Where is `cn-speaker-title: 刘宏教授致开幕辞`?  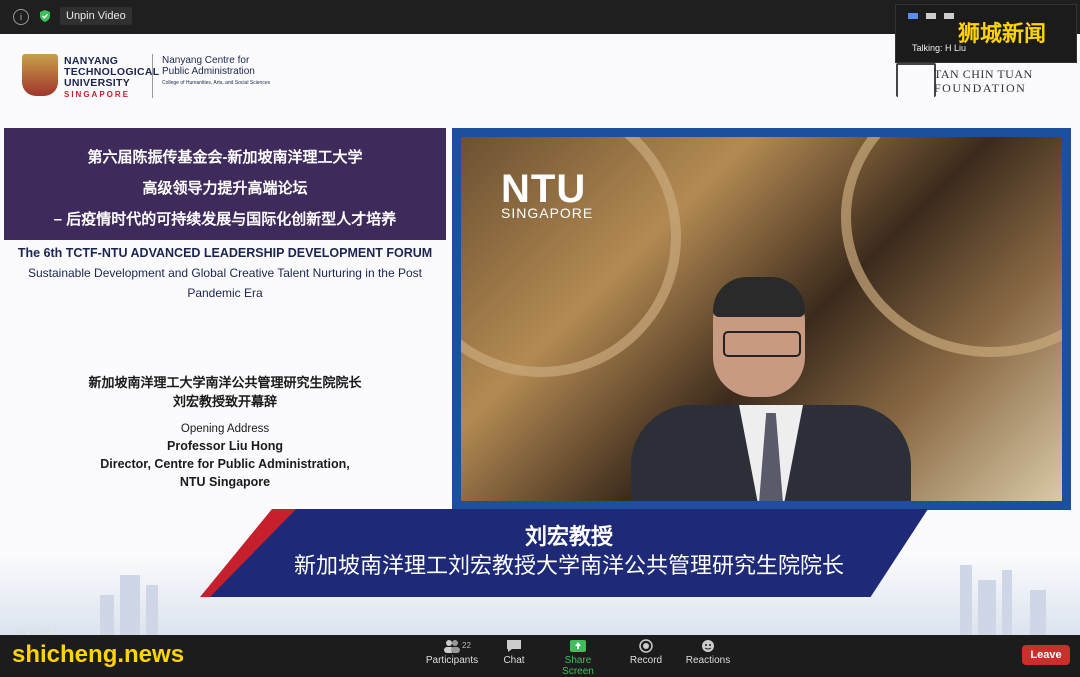
cn-speaker-title: 刘宏教授致开幕辞 is located at coordinates (224, 401).